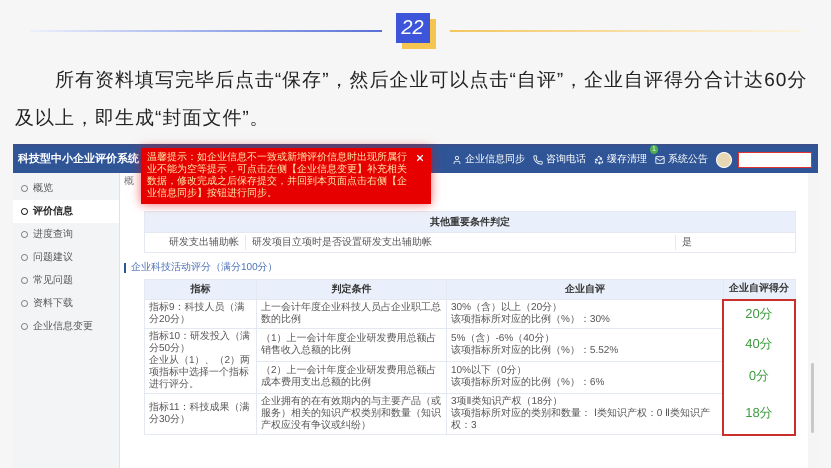 The width and height of the screenshot is (831, 468). What do you see at coordinates (351, 314) in the screenshot?
I see `table-cell: 上一会计年度企业科技人员占企业职工总数的比例` at bounding box center [351, 314].